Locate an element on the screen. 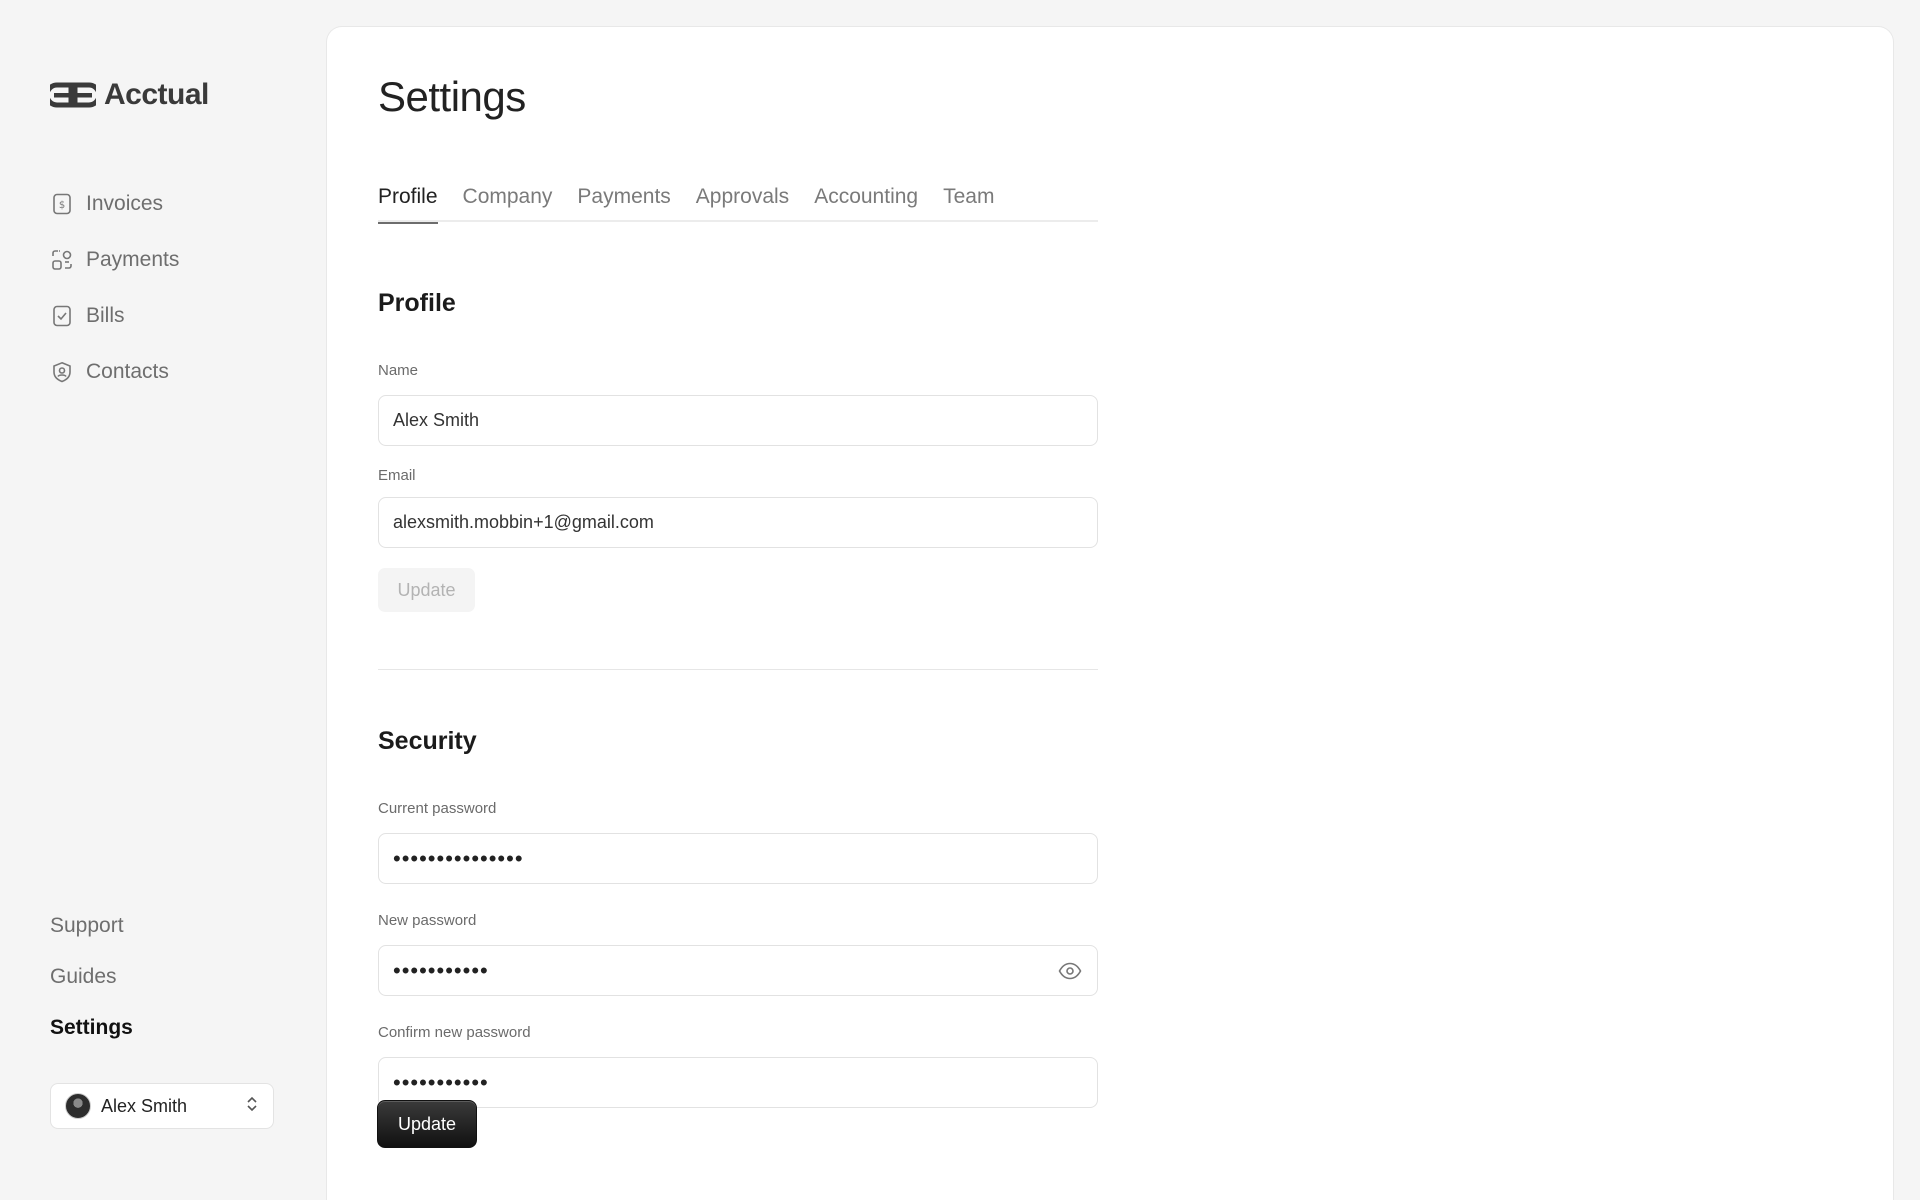 This screenshot has width=1920, height=1200. tab-team: Team is located at coordinates (968, 199).